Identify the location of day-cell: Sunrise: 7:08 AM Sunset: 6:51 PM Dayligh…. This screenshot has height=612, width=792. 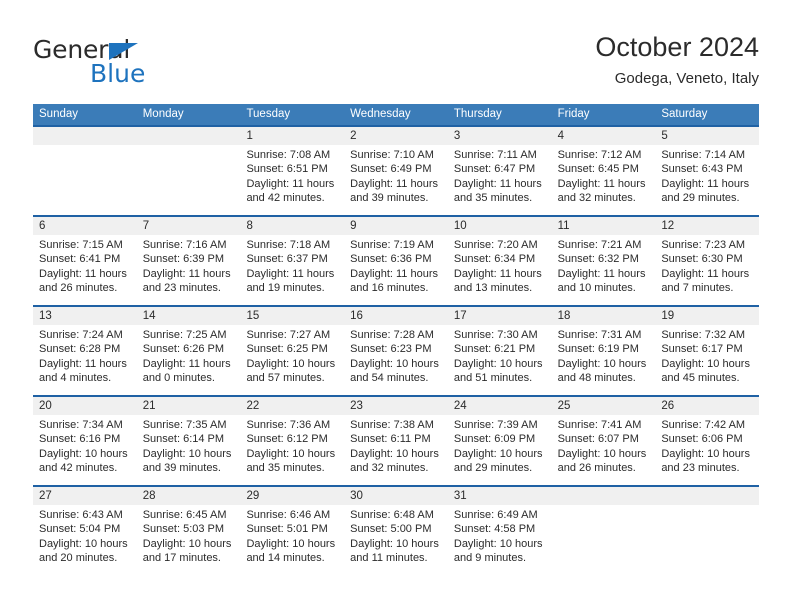
(292, 180).